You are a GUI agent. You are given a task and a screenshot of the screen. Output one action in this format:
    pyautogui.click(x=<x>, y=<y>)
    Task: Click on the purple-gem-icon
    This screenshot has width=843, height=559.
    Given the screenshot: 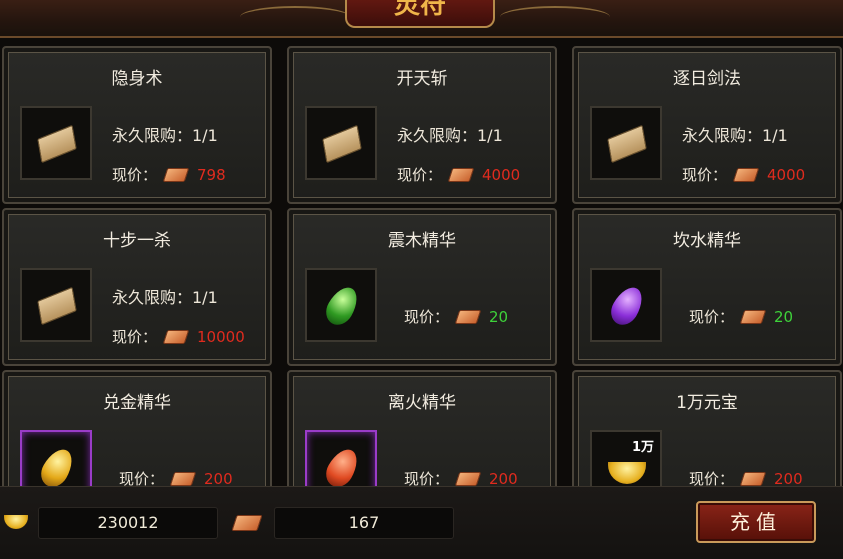 What is the action you would take?
    pyautogui.click(x=627, y=306)
    